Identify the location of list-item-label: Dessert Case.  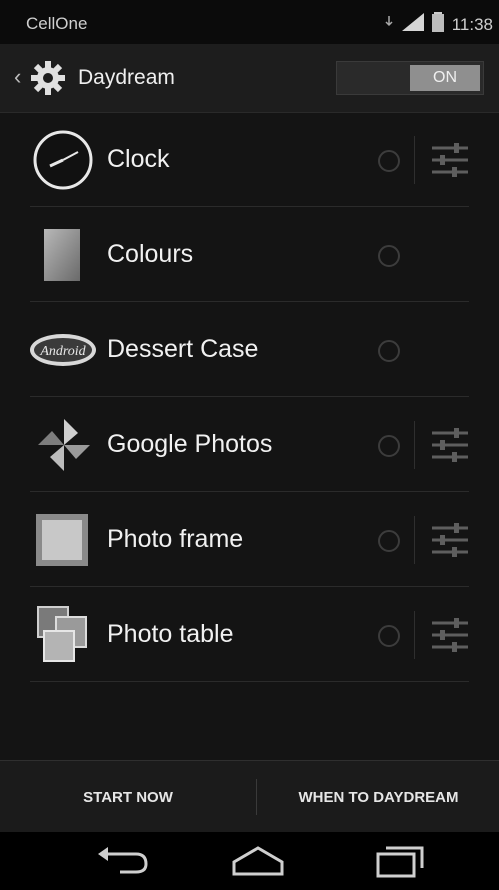
(183, 349).